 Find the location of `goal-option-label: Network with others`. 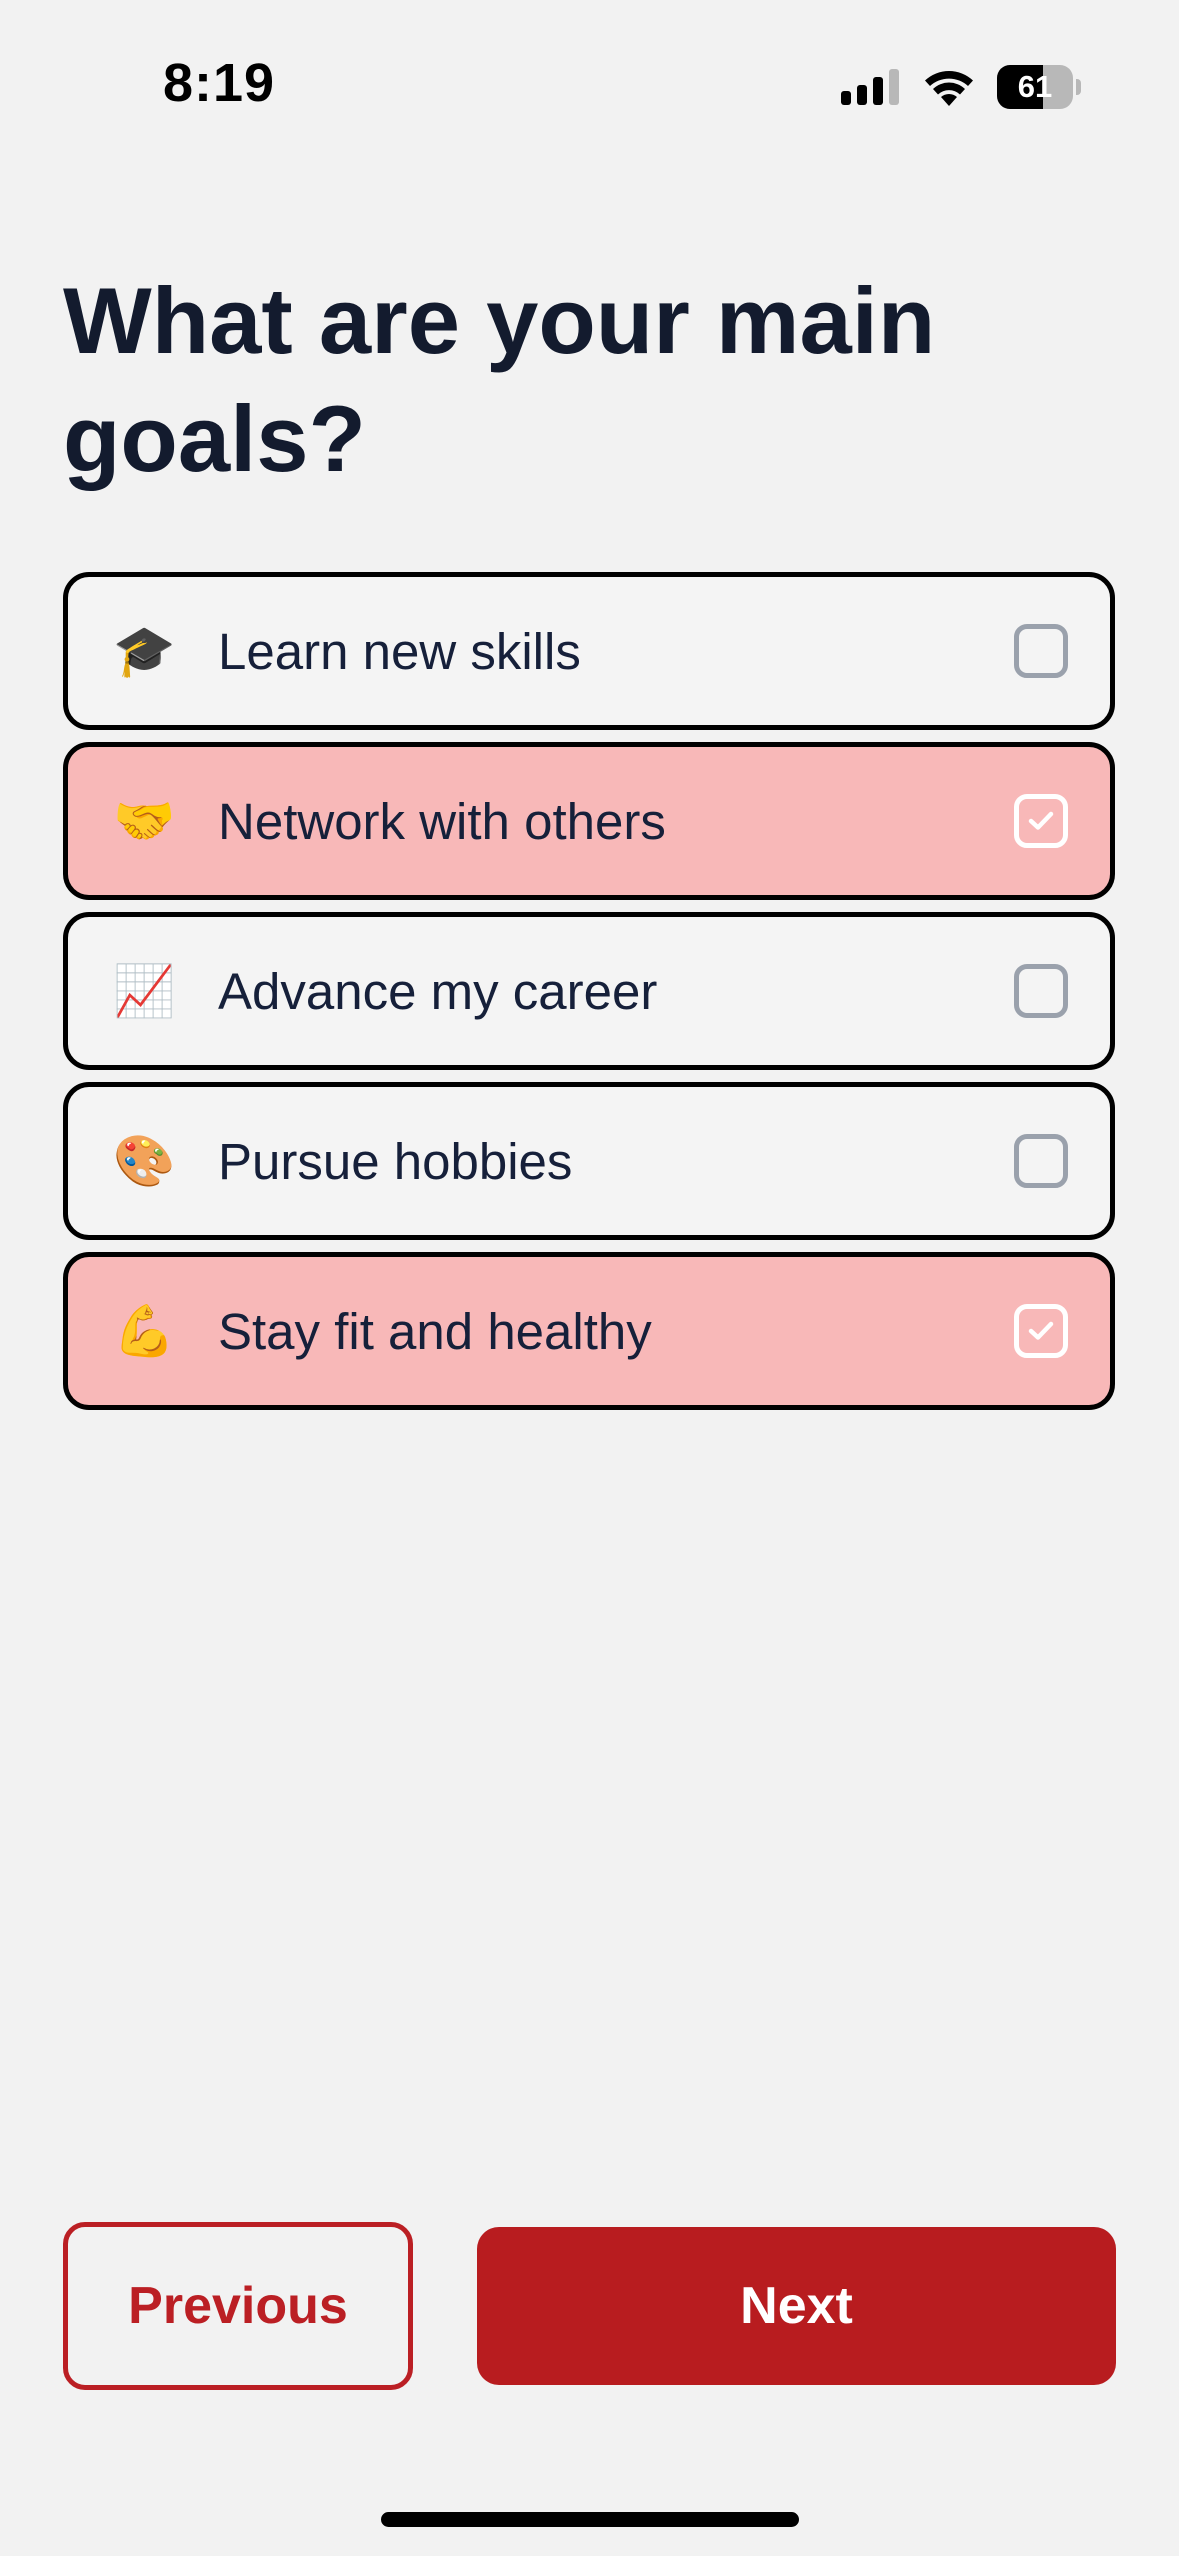

goal-option-label: Network with others is located at coordinates (442, 821).